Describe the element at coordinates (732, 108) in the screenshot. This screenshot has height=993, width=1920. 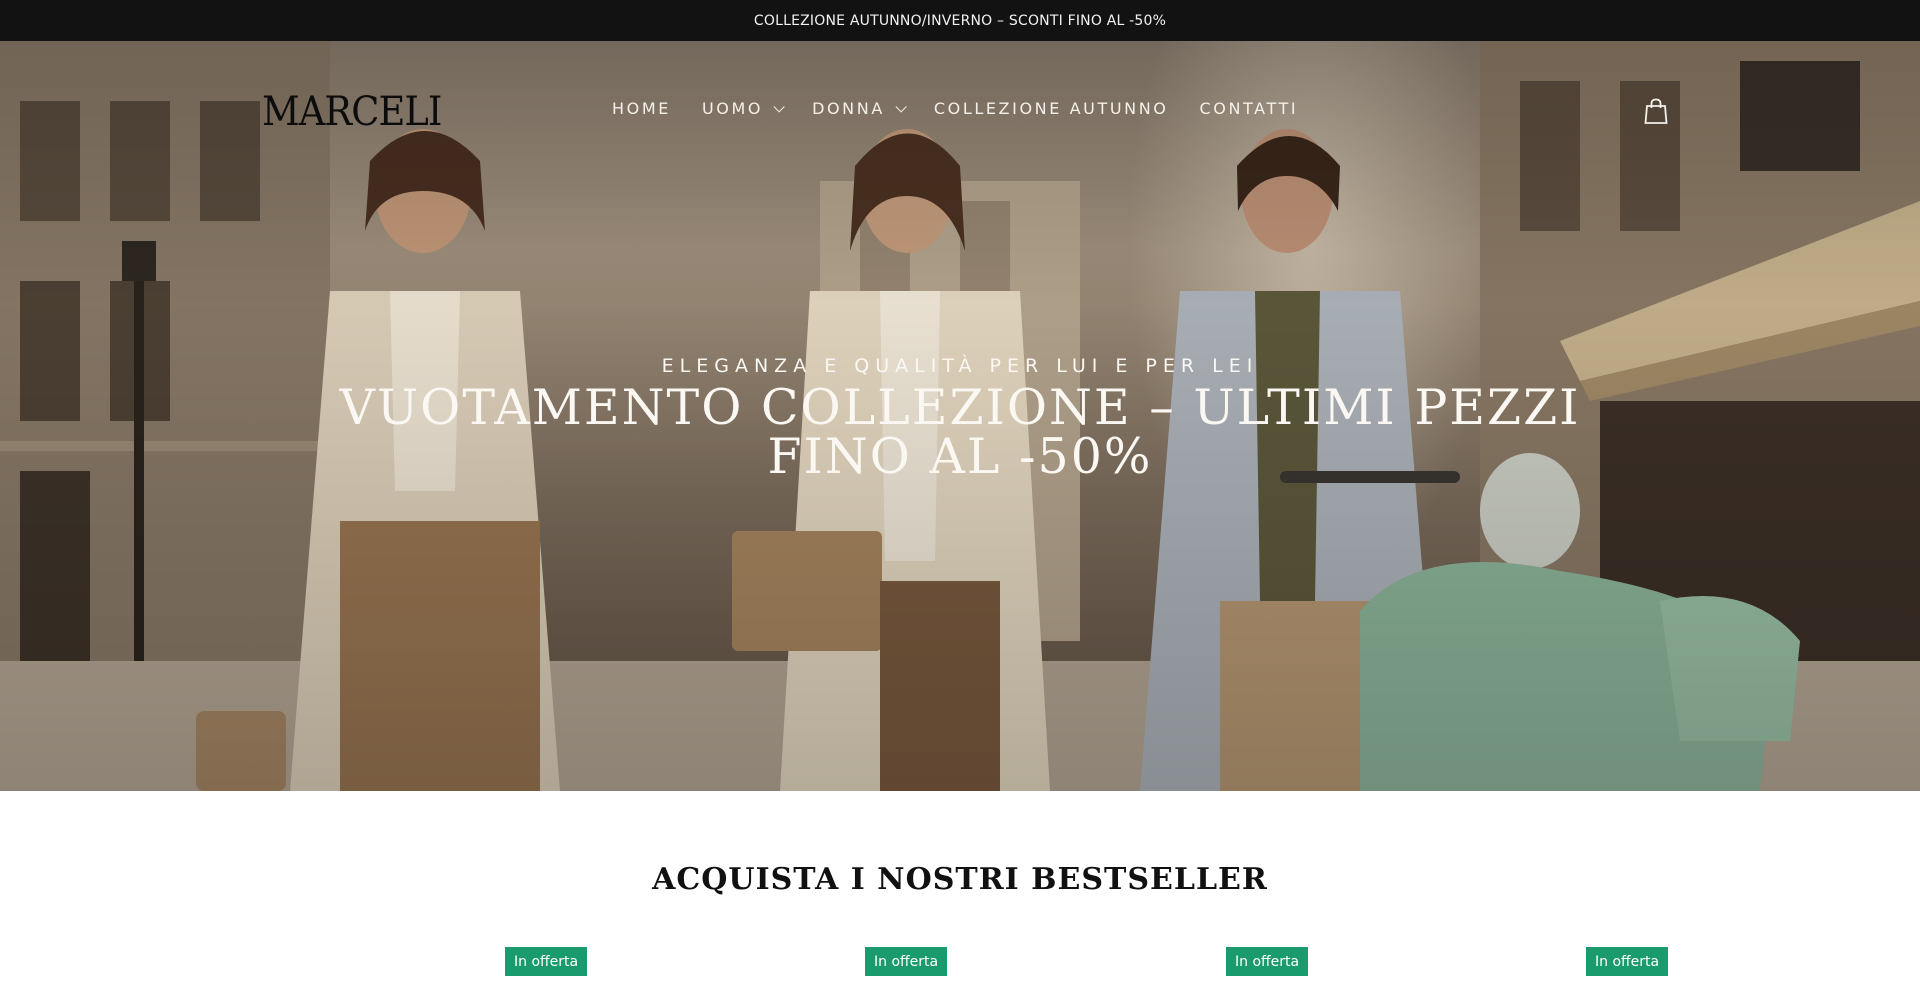
I see `nav-item-label: UOMO` at that location.